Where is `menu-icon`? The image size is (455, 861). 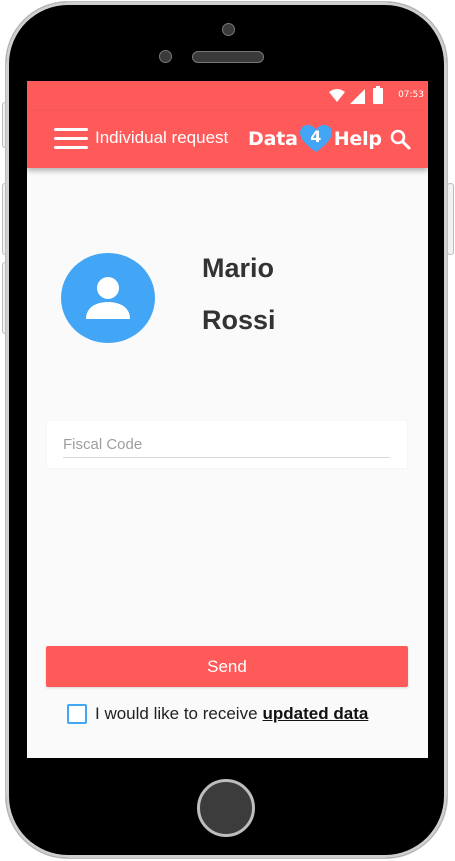
menu-icon is located at coordinates (71, 139).